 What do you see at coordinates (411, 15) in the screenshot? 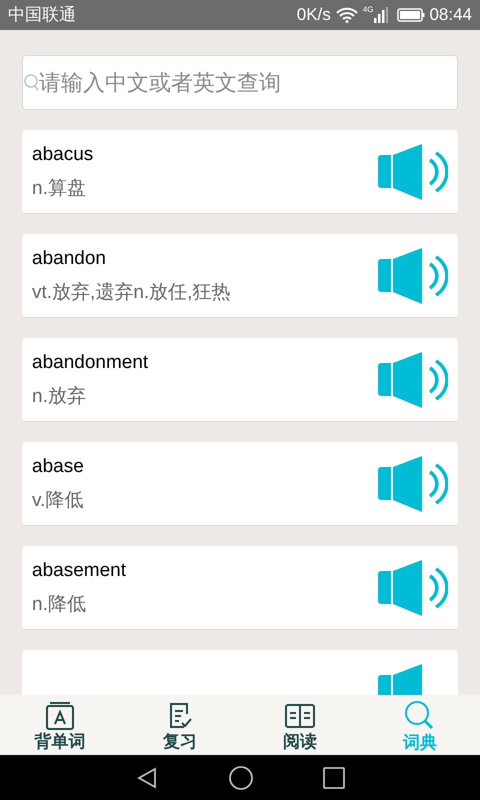
I see `battery-icon` at bounding box center [411, 15].